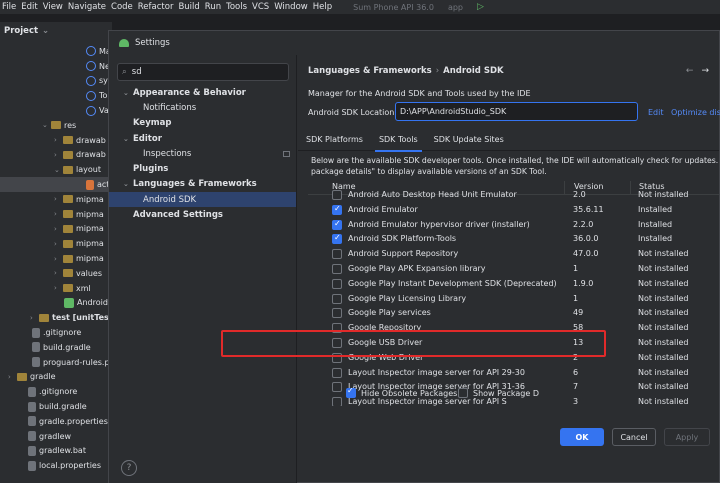 This screenshot has height=483, width=720. Describe the element at coordinates (513, 313) in the screenshot. I see `table-row: Google Play services 49 Not installed` at that location.